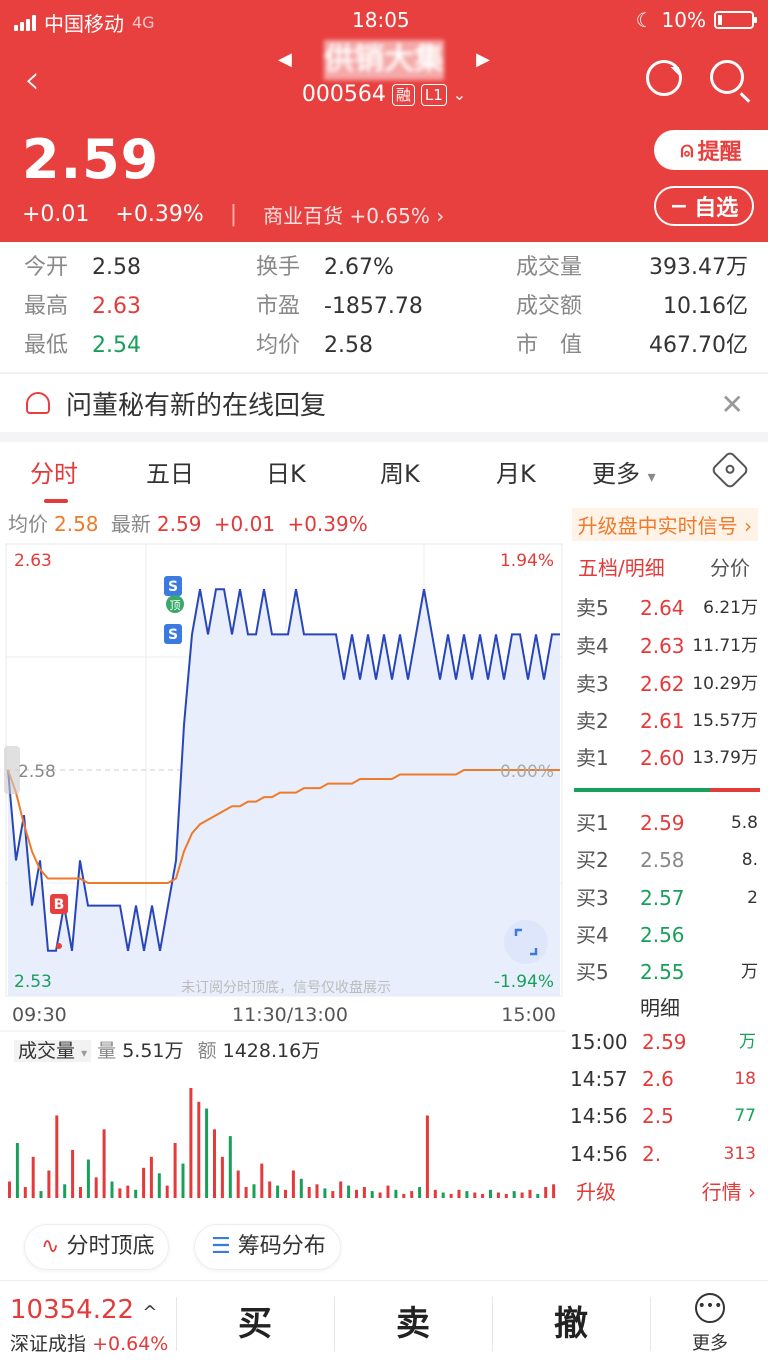 Image resolution: width=768 pixels, height=1367 pixels. Describe the element at coordinates (516, 471) in the screenshot. I see `tab-monthly-k: 月K` at that location.